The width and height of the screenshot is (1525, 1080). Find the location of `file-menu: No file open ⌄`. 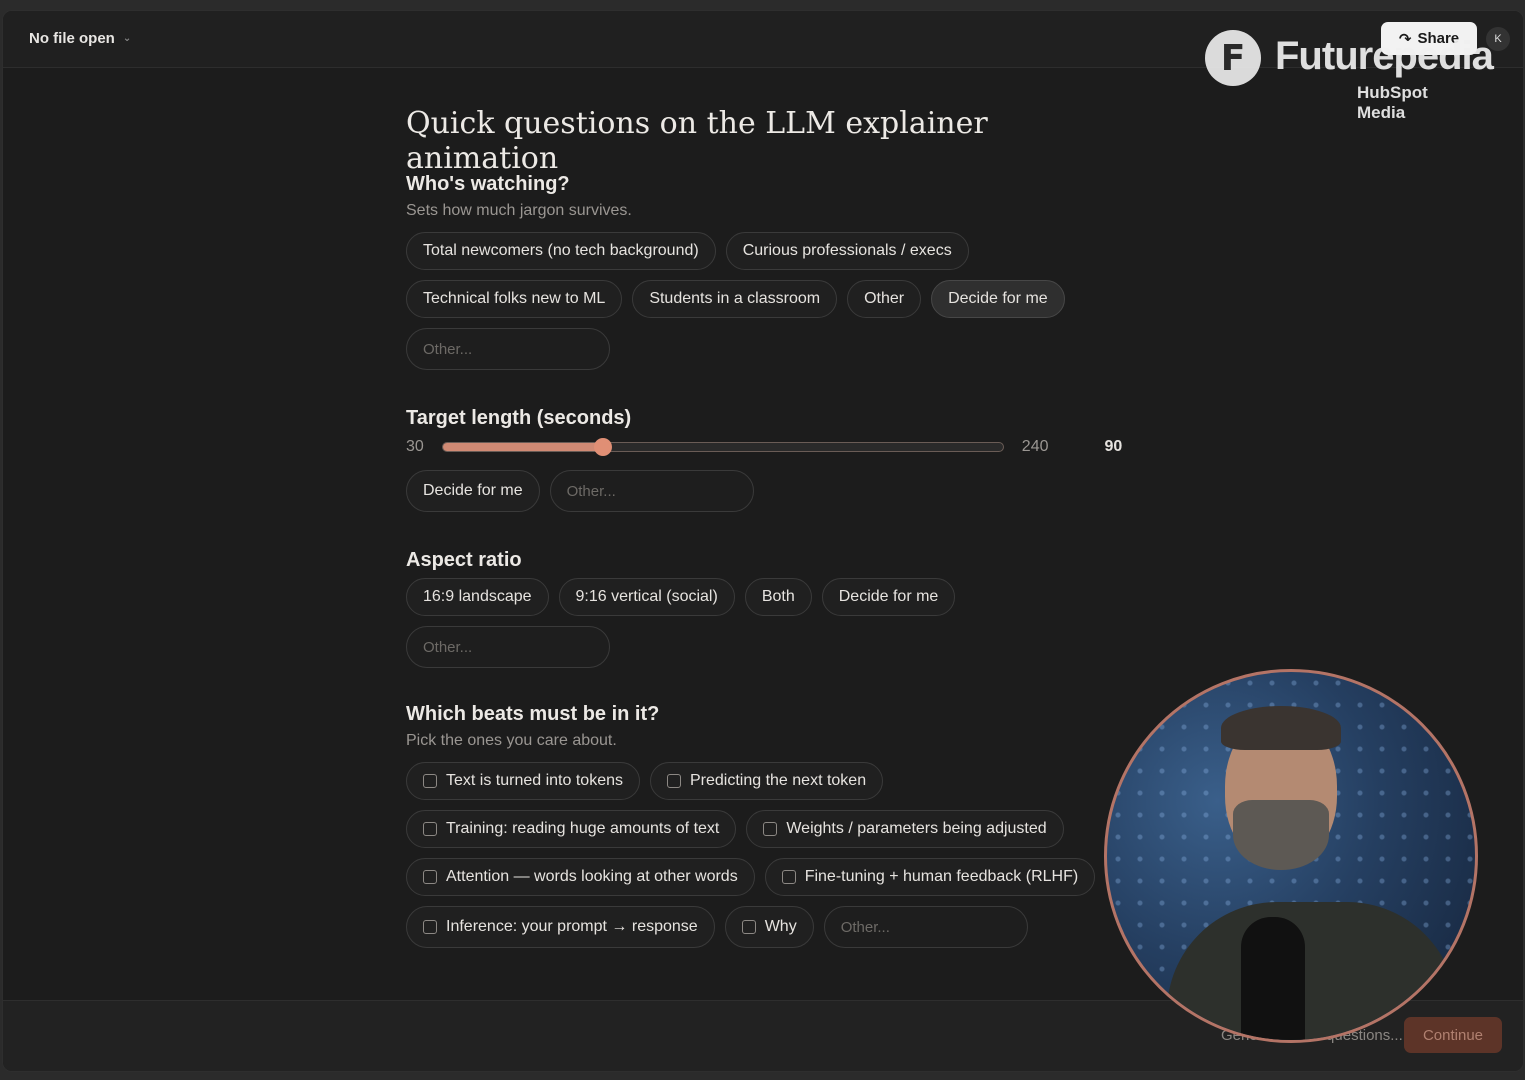

file-menu: No file open ⌄ is located at coordinates (80, 38).